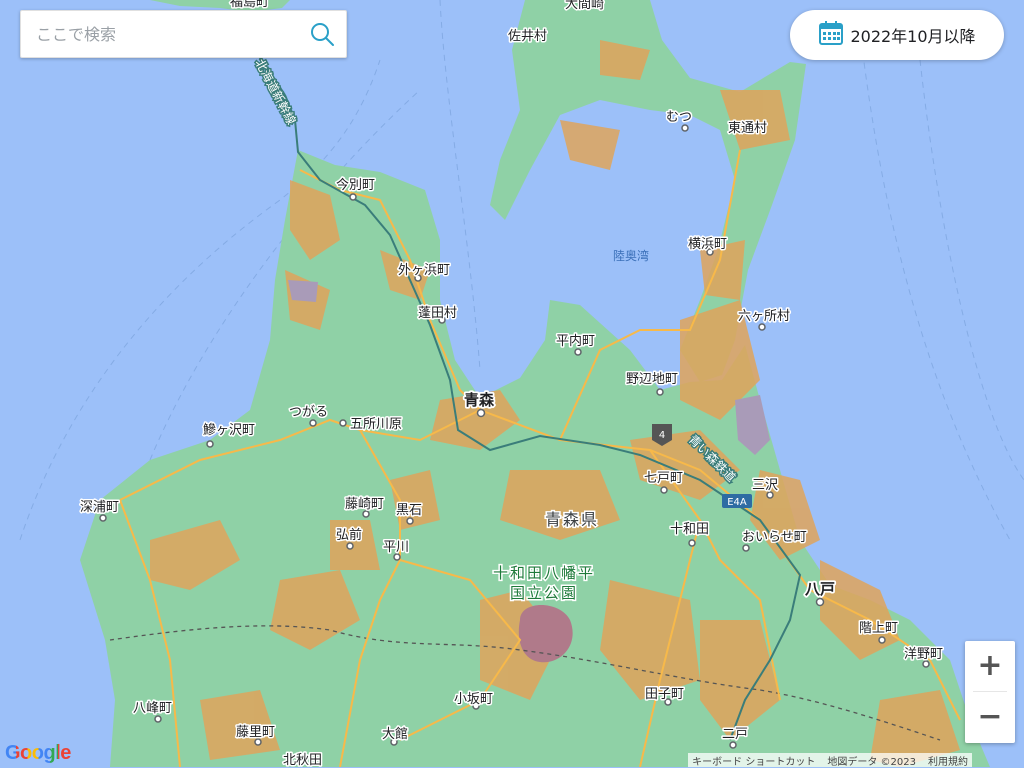 The image size is (1024, 768). I want to click on keyboard-shortcuts-link: キーボード ショートカット, so click(753, 760).